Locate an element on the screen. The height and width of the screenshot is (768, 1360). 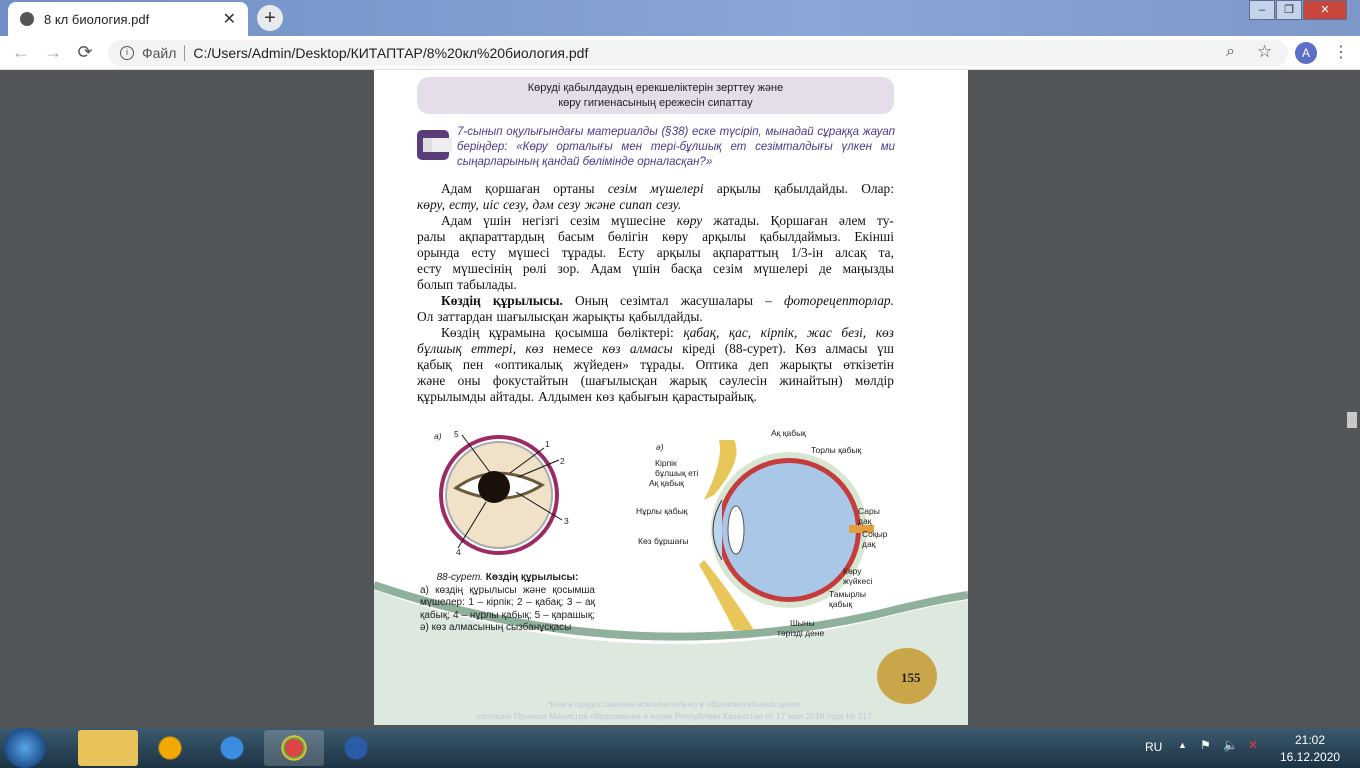
word: қосымша is located at coordinates (581, 332).